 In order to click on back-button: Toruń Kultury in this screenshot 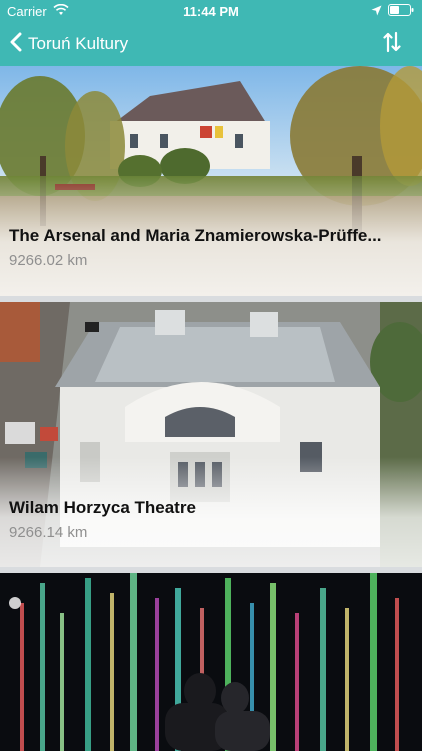, I will do `click(69, 44)`.